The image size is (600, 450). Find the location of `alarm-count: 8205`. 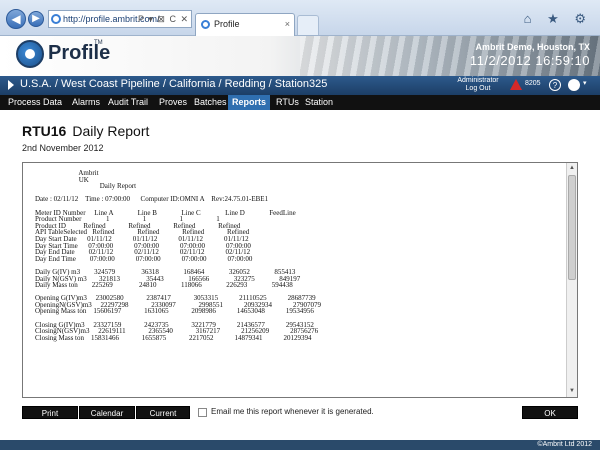

alarm-count: 8205 is located at coordinates (533, 83).